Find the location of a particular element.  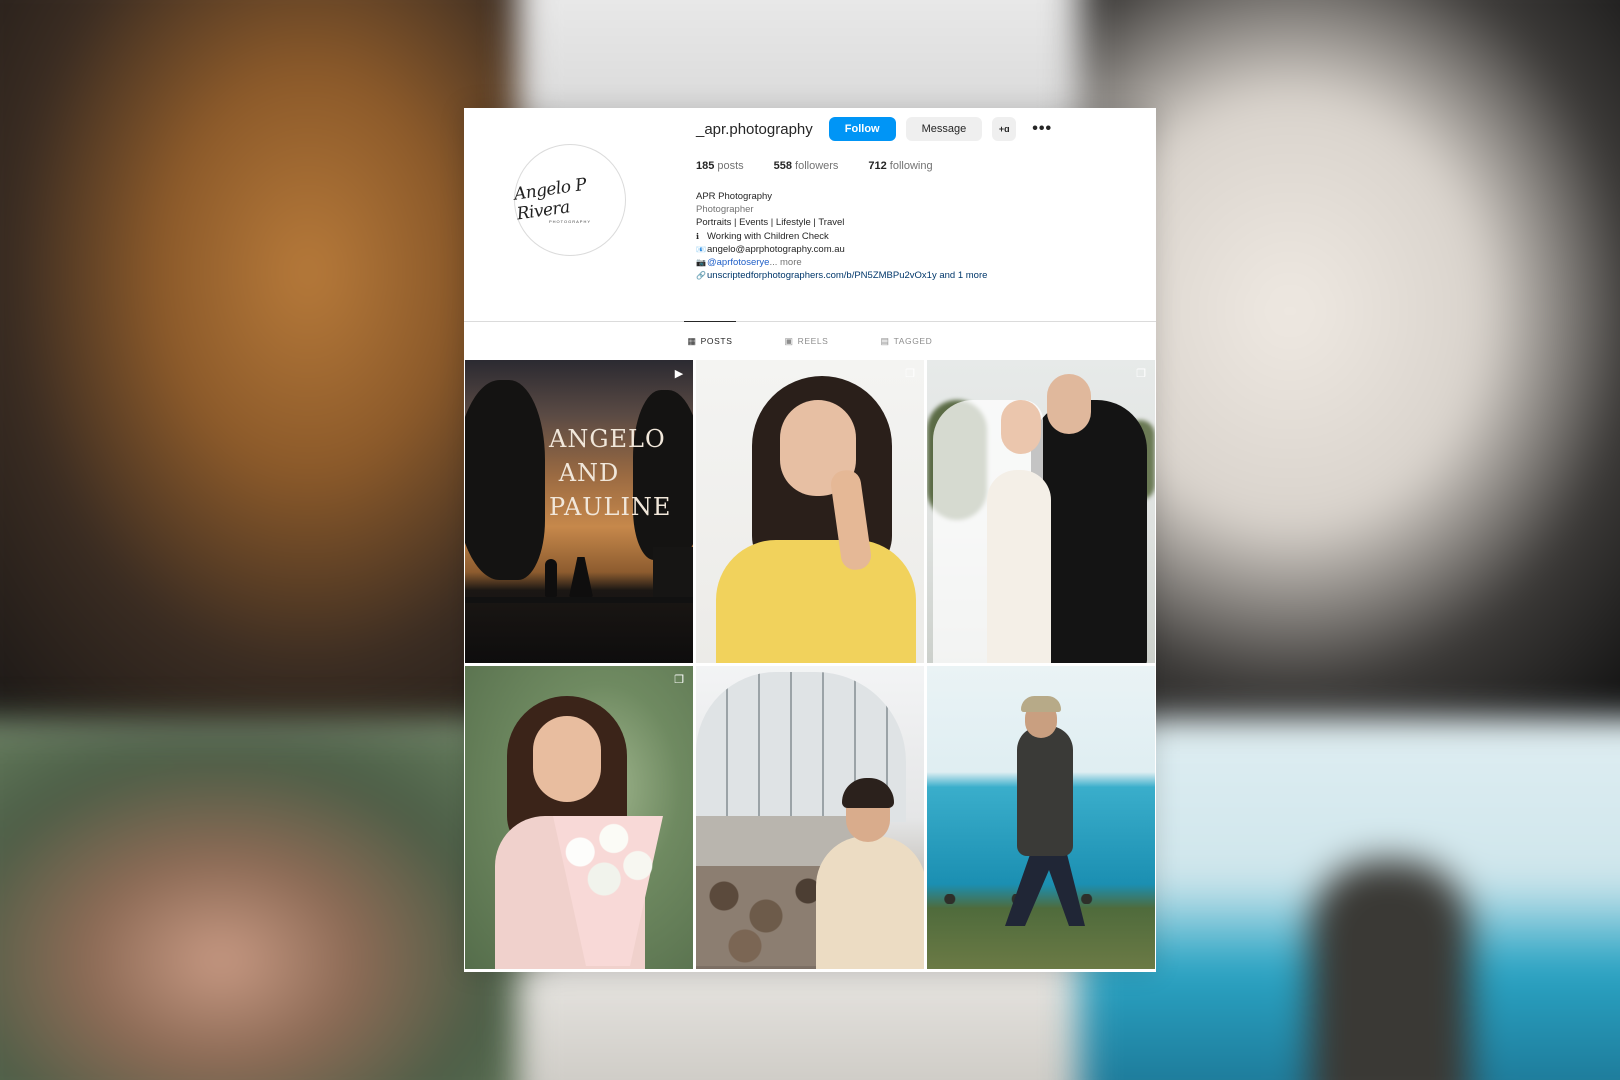

reel-icon: ▶ is located at coordinates (679, 373).